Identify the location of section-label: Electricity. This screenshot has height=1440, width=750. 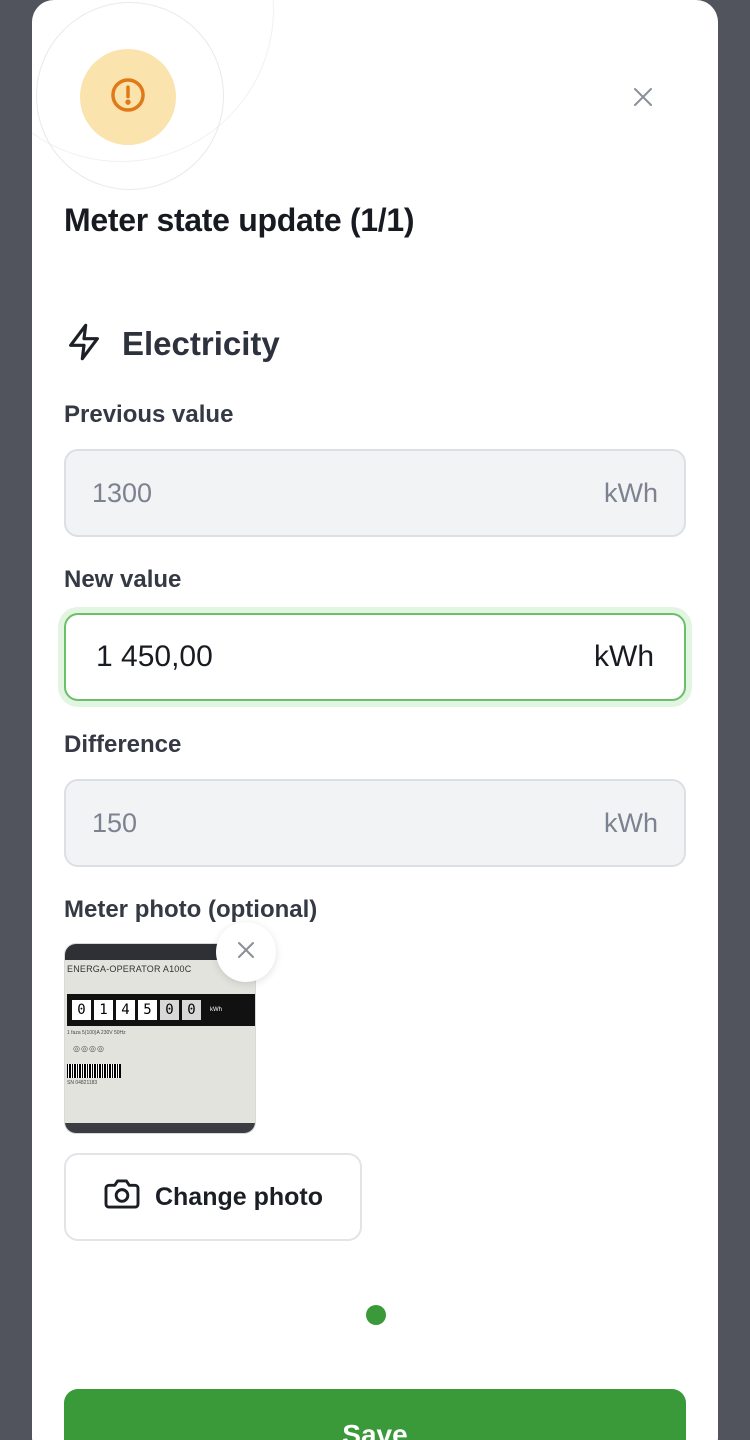
(201, 343).